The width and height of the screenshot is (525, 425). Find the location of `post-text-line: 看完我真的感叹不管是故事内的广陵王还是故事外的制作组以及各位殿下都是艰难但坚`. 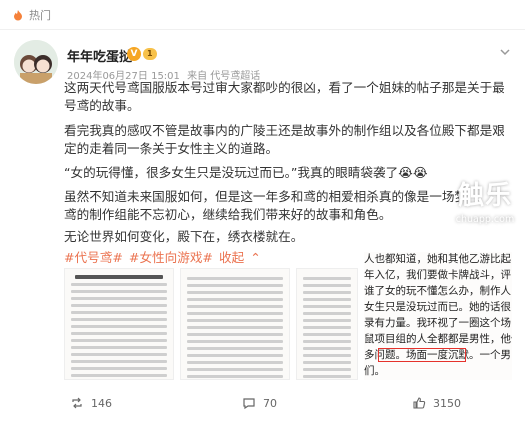

post-text-line: 看完我真的感叹不管是故事内的广陵王还是故事外的制作组以及各位殿下都是艰难但坚 is located at coordinates (284, 130).